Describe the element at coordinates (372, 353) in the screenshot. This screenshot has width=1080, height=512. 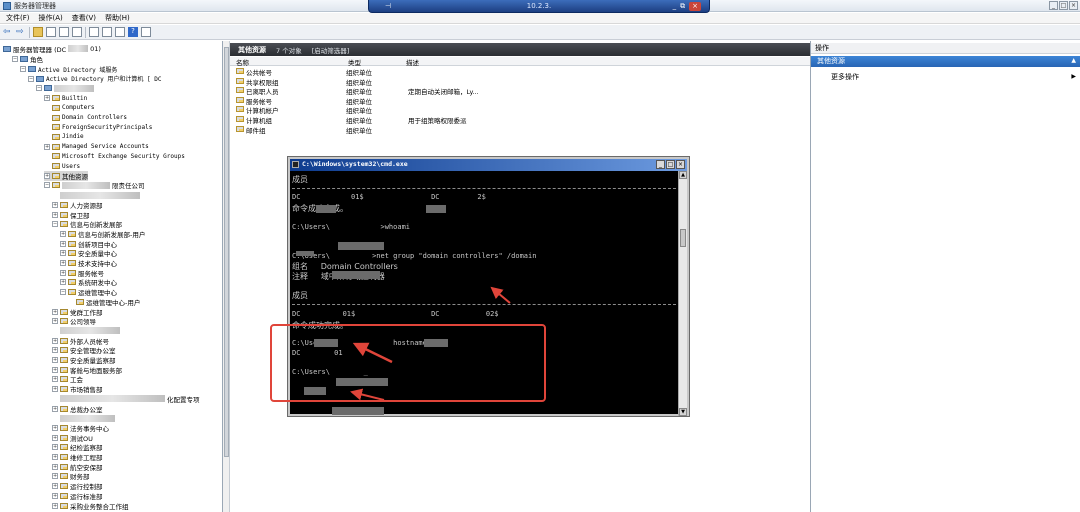
I see `arrow-to-dc01` at that location.